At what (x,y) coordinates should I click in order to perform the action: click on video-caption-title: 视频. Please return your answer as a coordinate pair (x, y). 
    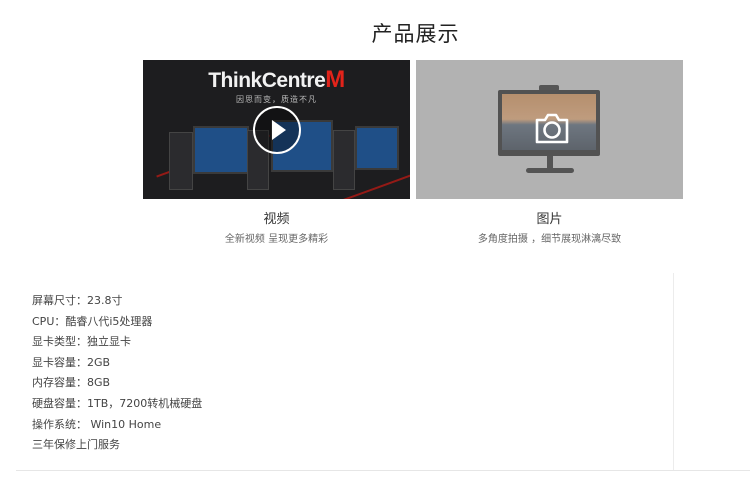
    Looking at the image, I should click on (276, 219).